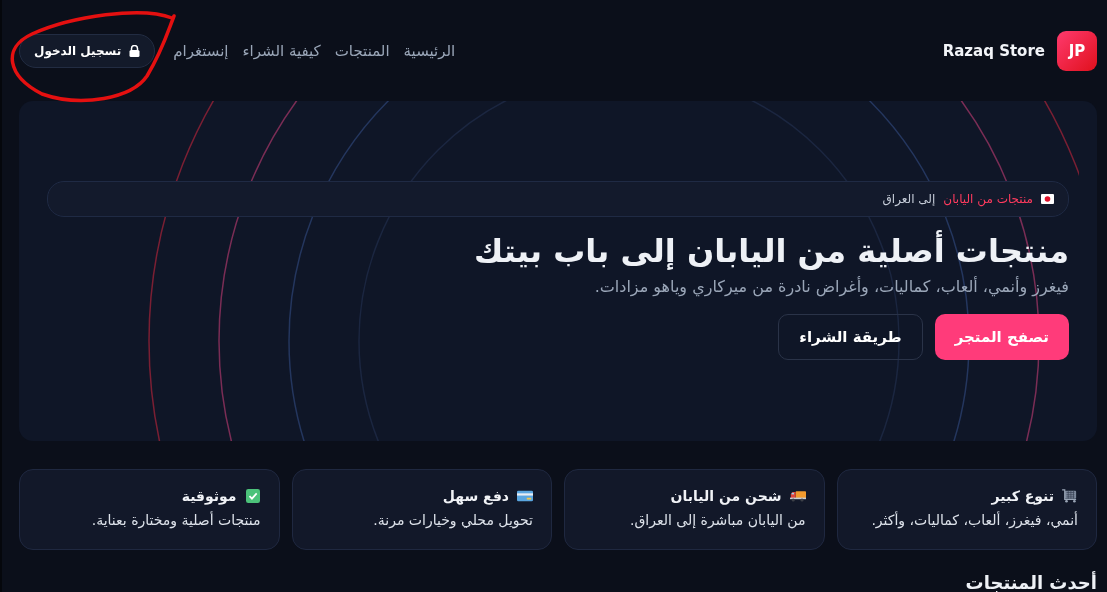 The width and height of the screenshot is (1107, 592). I want to click on feature-title: شحن من اليابان, so click(726, 496).